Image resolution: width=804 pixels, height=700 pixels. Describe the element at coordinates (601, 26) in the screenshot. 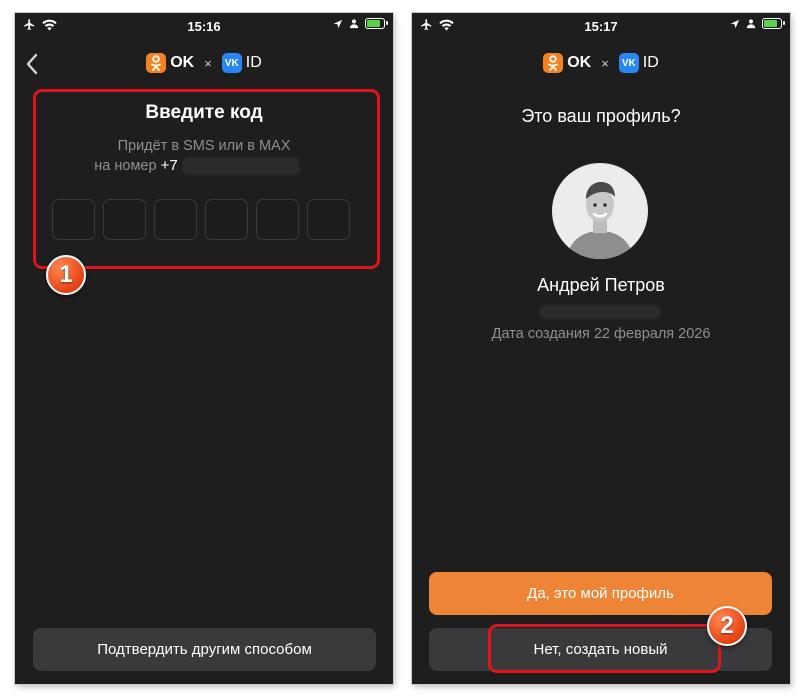

I see `status-bar: 15:17` at that location.